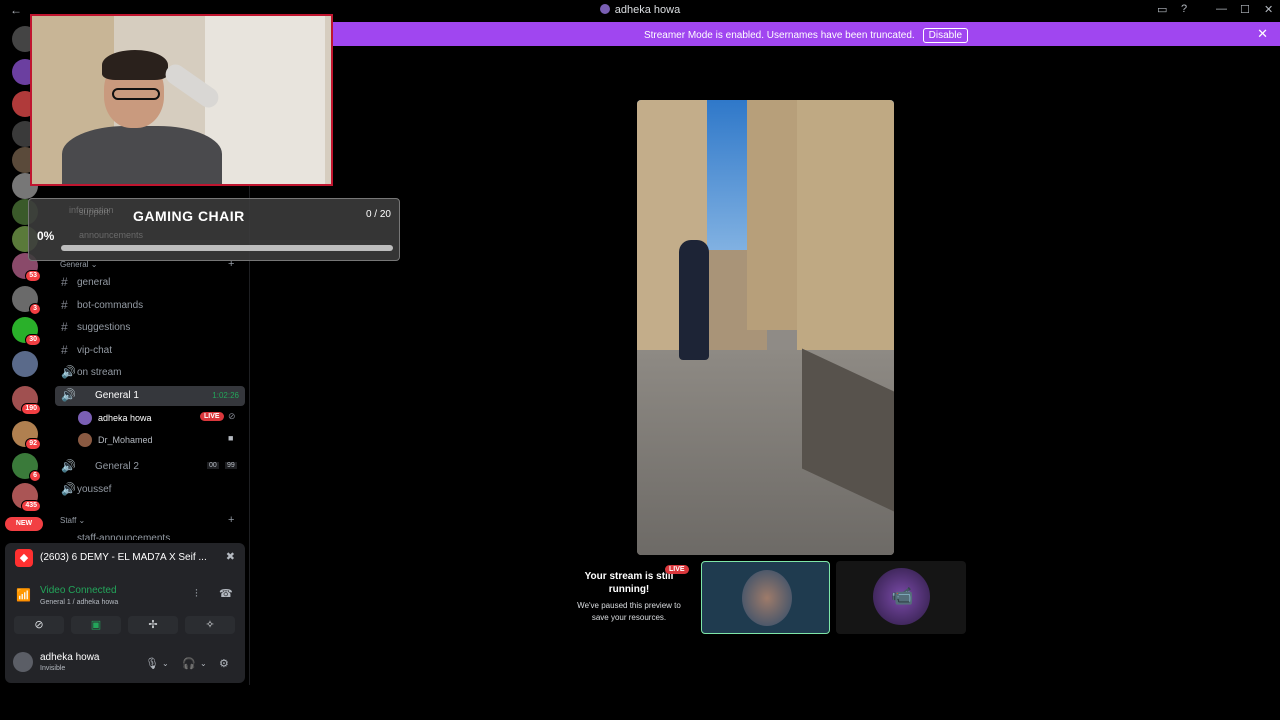  Describe the element at coordinates (125, 558) in the screenshot. I see `activity-row: ◆ (2603) 6 DEMY - EL MAD7A X Seif ... ✖` at that location.